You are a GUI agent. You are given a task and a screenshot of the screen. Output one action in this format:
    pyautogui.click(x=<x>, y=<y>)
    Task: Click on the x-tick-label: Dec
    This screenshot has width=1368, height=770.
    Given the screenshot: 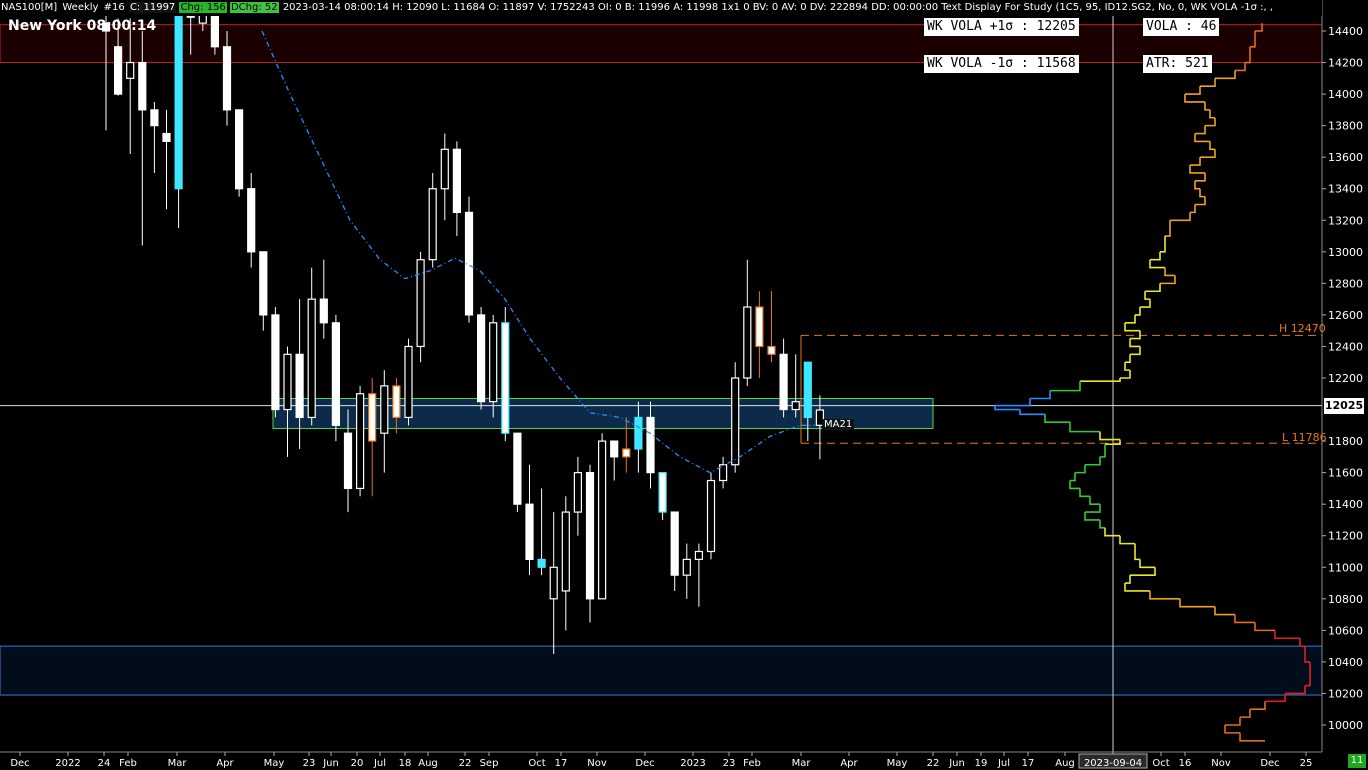 What is the action you would take?
    pyautogui.click(x=644, y=763)
    